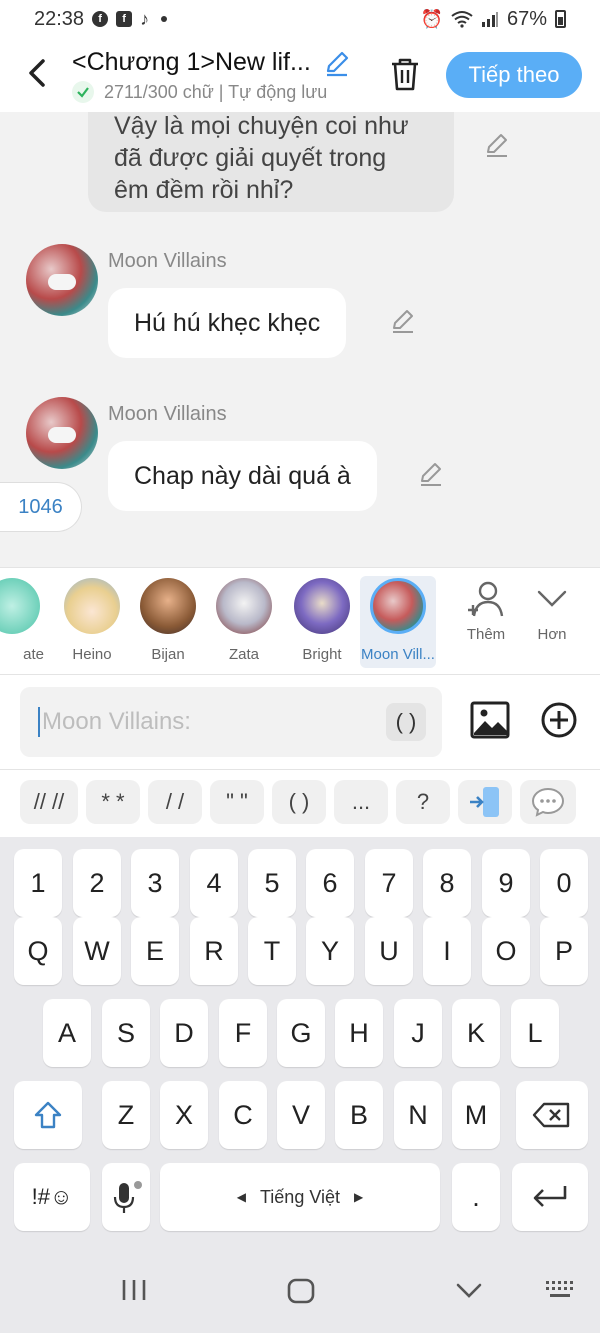 The width and height of the screenshot is (600, 1333). What do you see at coordinates (389, 883) in the screenshot?
I see `key-7: 7` at bounding box center [389, 883].